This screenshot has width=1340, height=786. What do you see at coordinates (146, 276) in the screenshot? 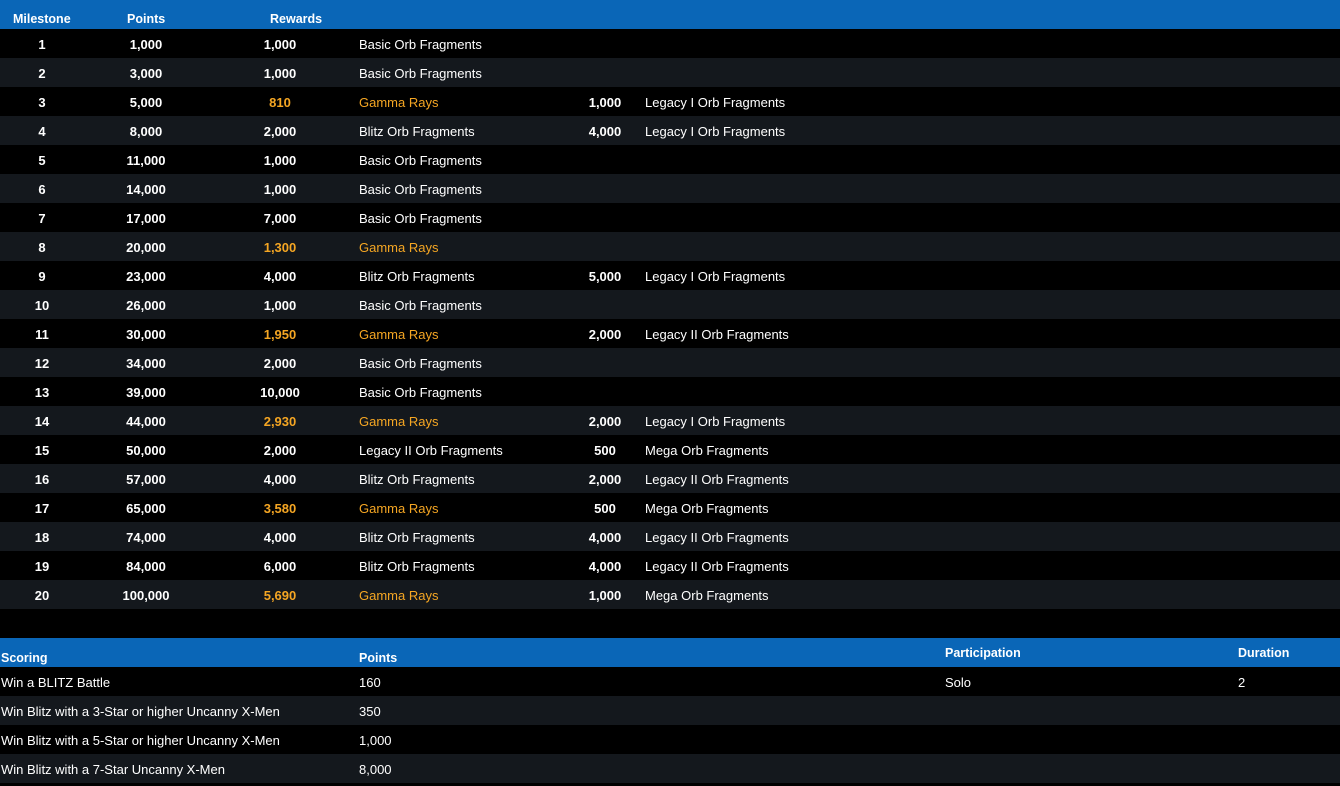
I see `milestone-points: 23,000` at bounding box center [146, 276].